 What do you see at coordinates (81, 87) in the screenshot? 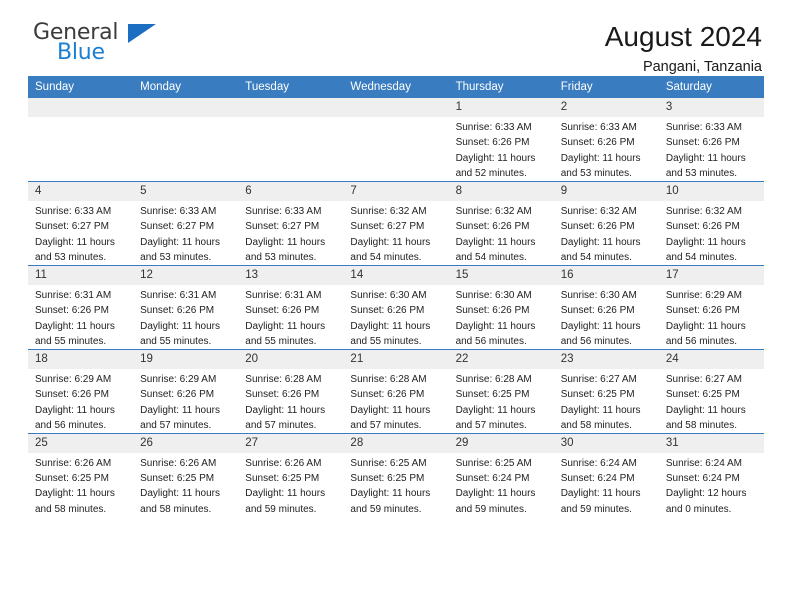
I see `weekday-header-sunday: Sunday` at bounding box center [81, 87].